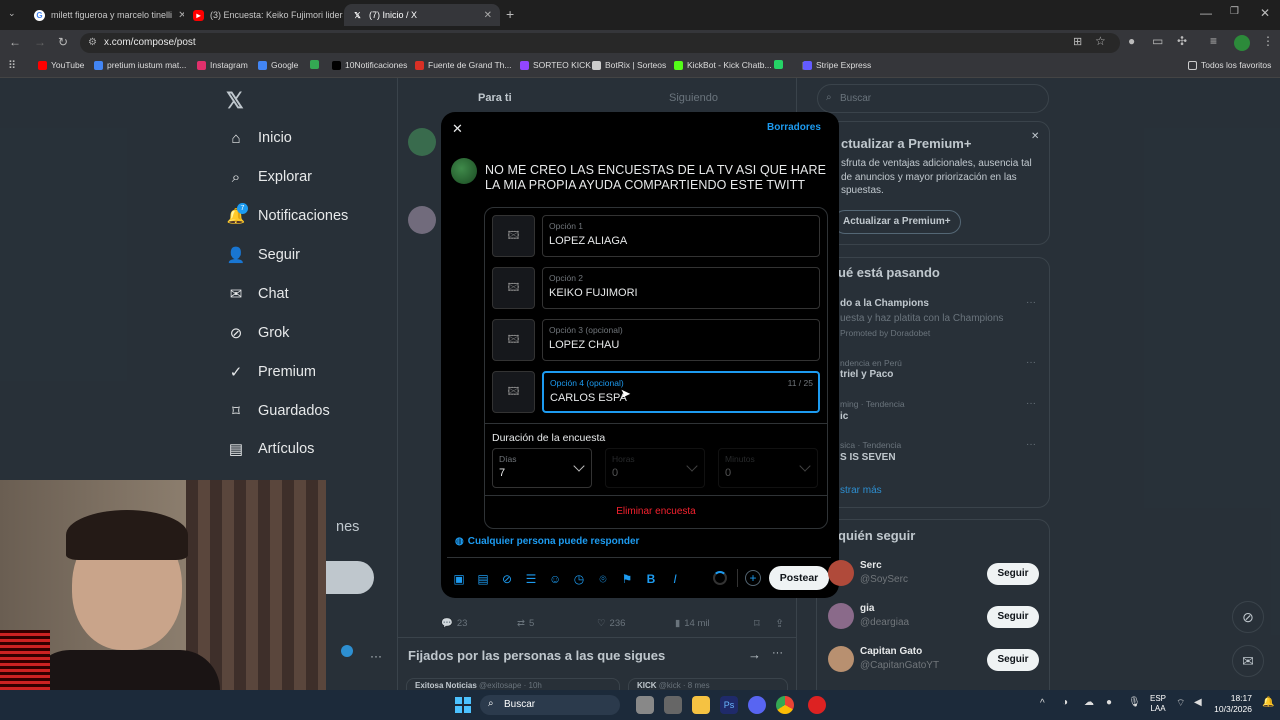  Describe the element at coordinates (278, 65) in the screenshot. I see `bookmark-item: Google` at that location.